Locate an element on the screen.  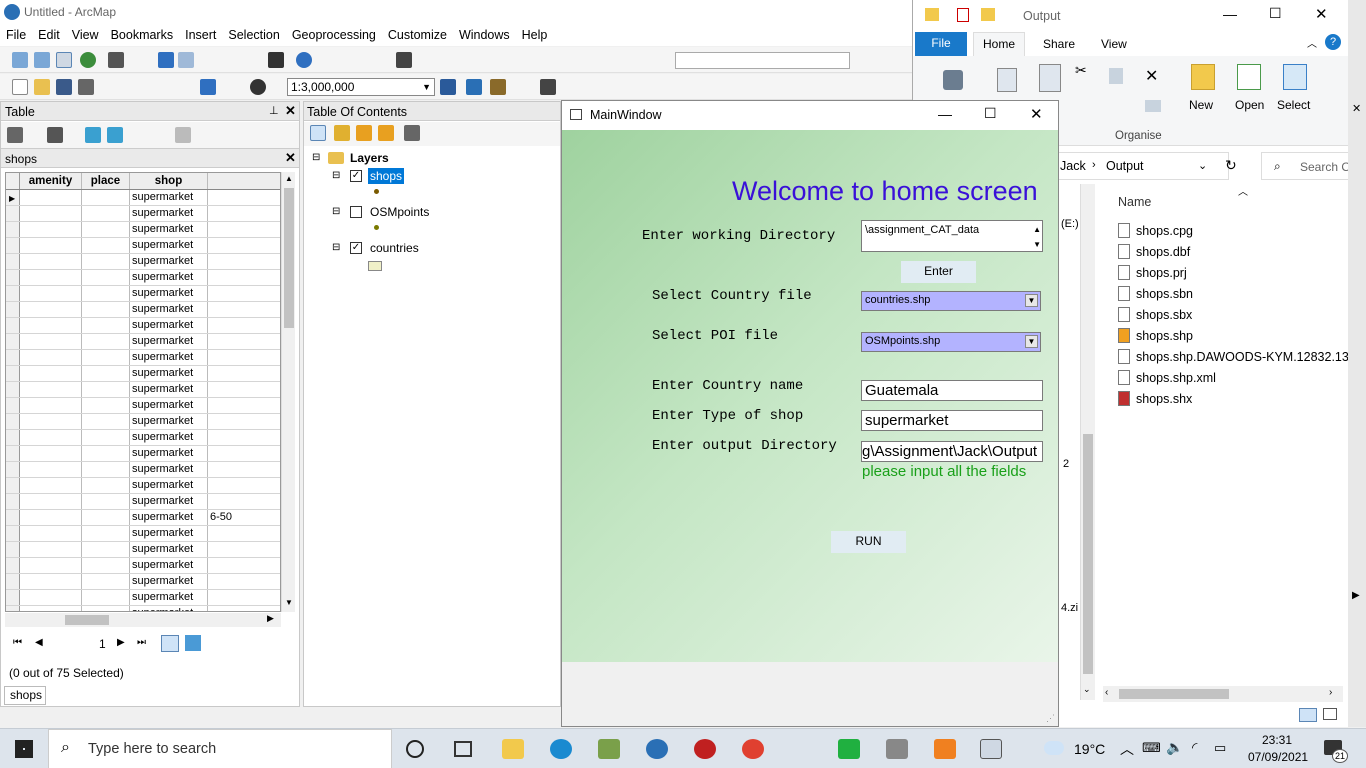
show-selected-records-icon is located at coordinates (193, 643).